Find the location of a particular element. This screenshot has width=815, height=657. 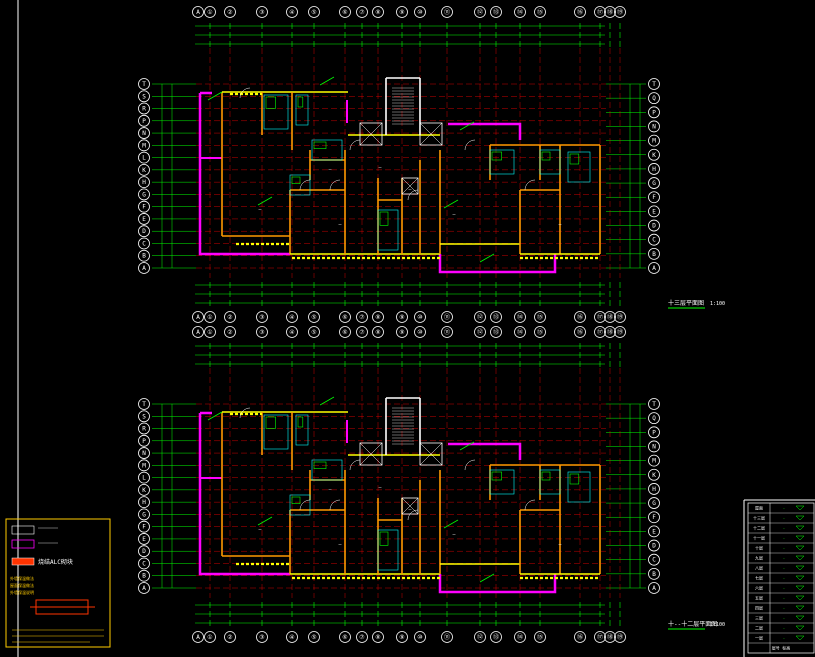

elev-floor-10: 四层 is located at coordinates (759, 608).